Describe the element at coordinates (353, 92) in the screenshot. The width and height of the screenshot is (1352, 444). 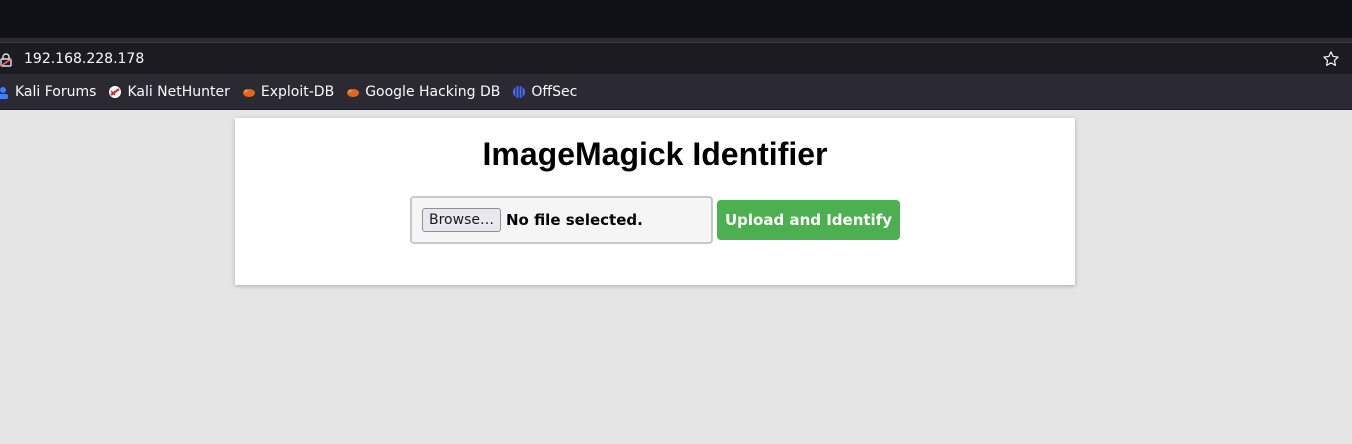
I see `ghdb-icon` at that location.